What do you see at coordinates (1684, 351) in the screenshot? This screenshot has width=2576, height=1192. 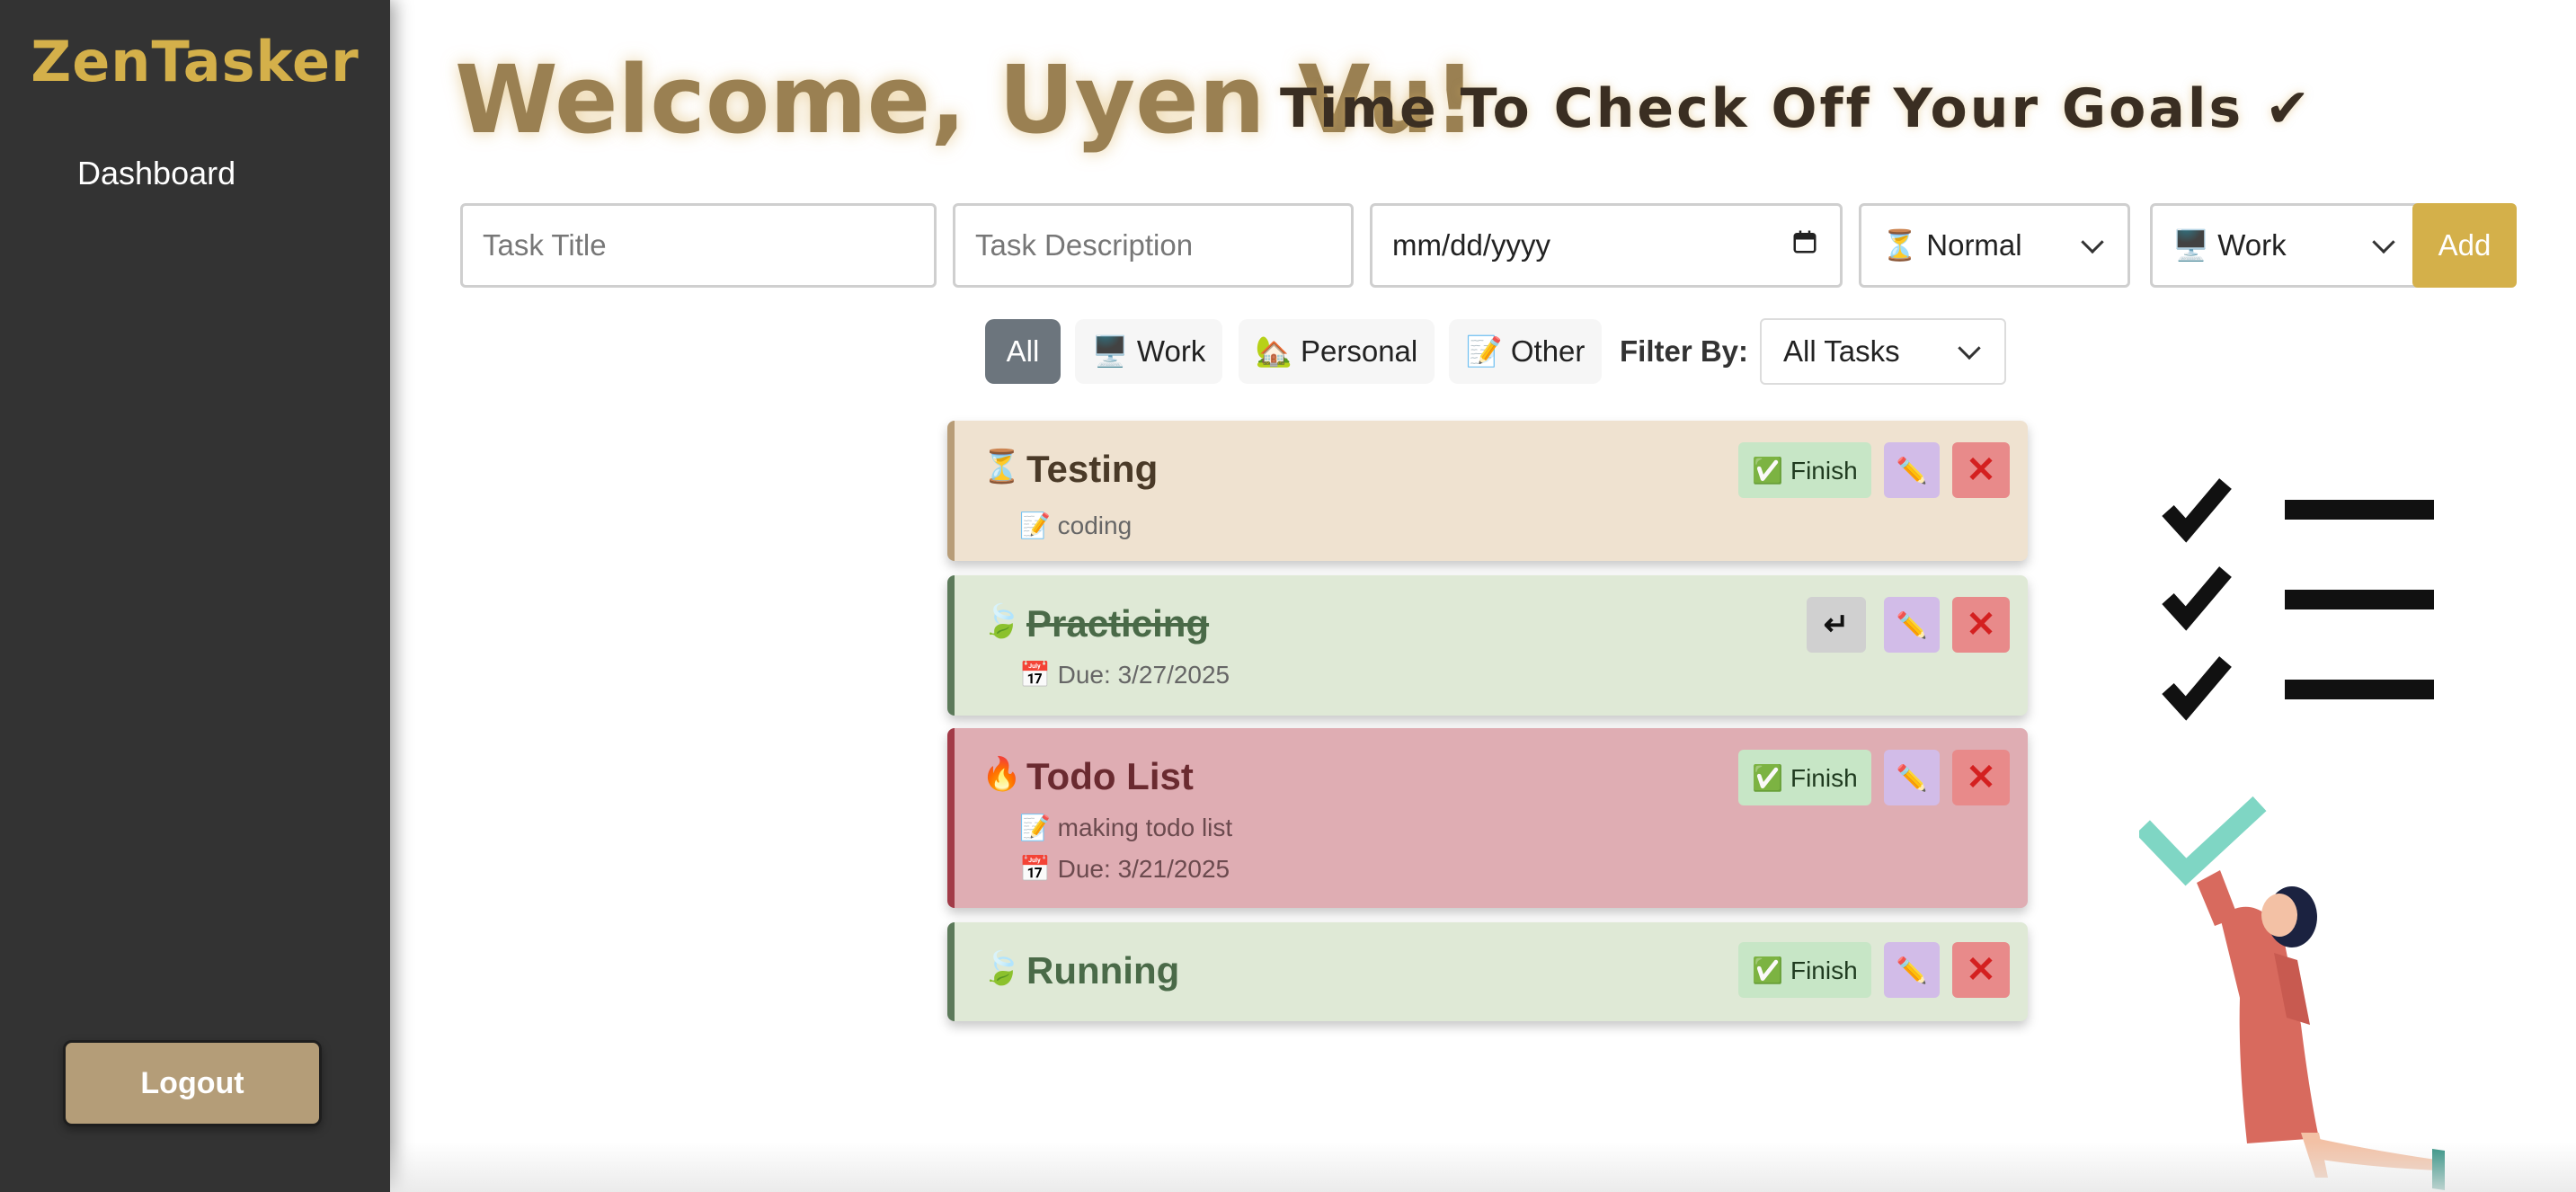 I see `filter-label: Filter By:` at bounding box center [1684, 351].